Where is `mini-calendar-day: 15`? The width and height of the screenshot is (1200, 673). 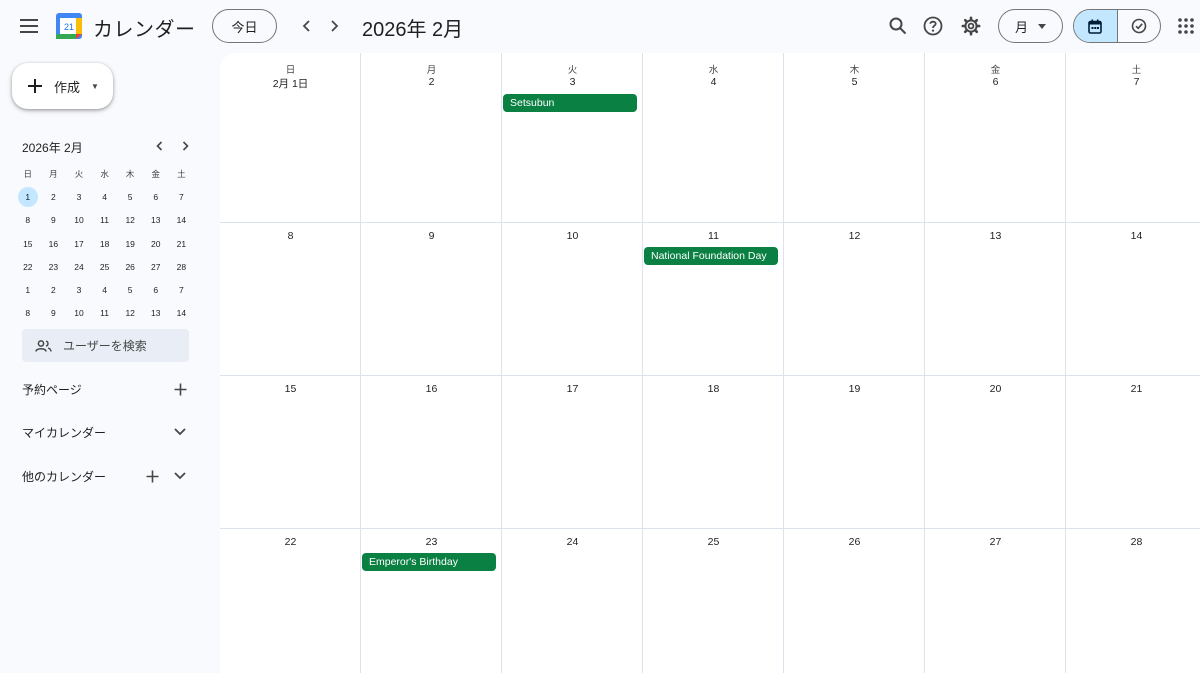
mini-calendar-day: 15 is located at coordinates (28, 244).